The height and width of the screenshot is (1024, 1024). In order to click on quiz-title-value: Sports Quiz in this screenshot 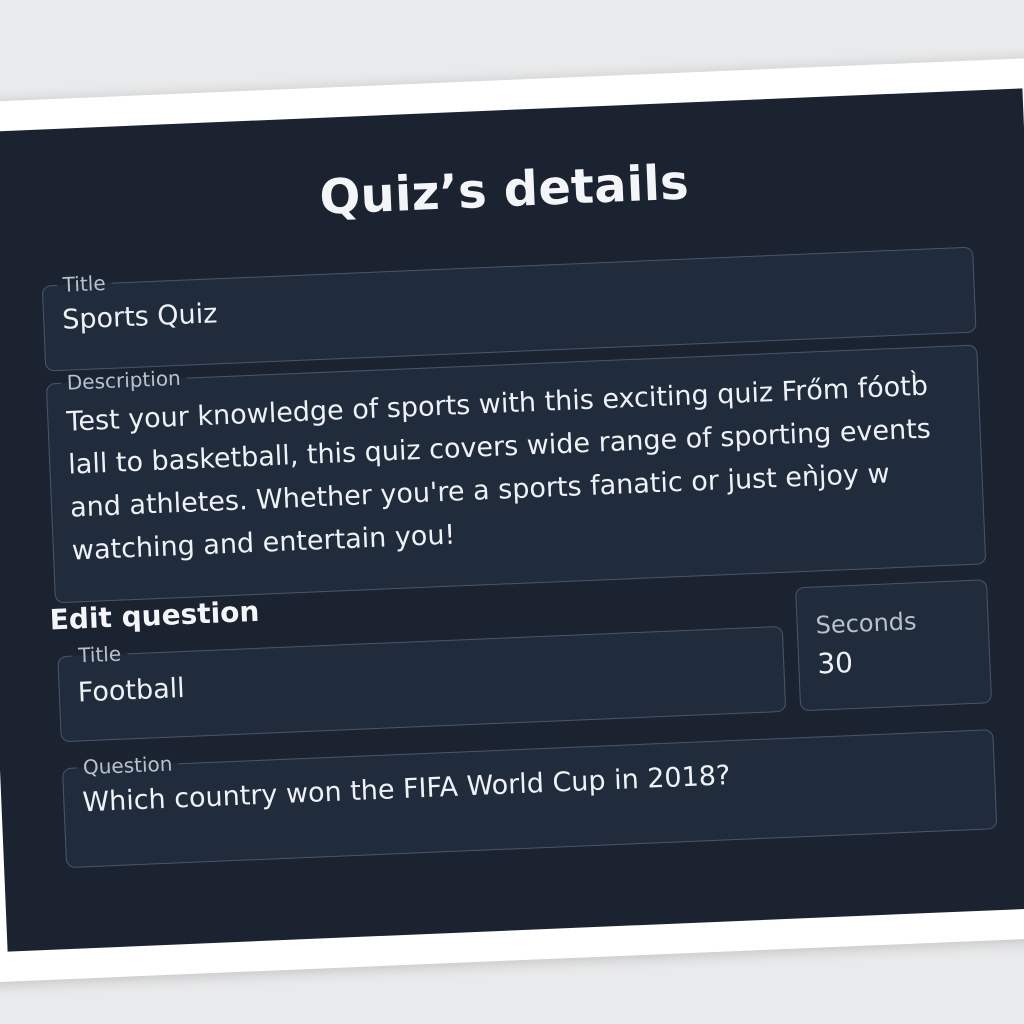, I will do `click(508, 297)`.